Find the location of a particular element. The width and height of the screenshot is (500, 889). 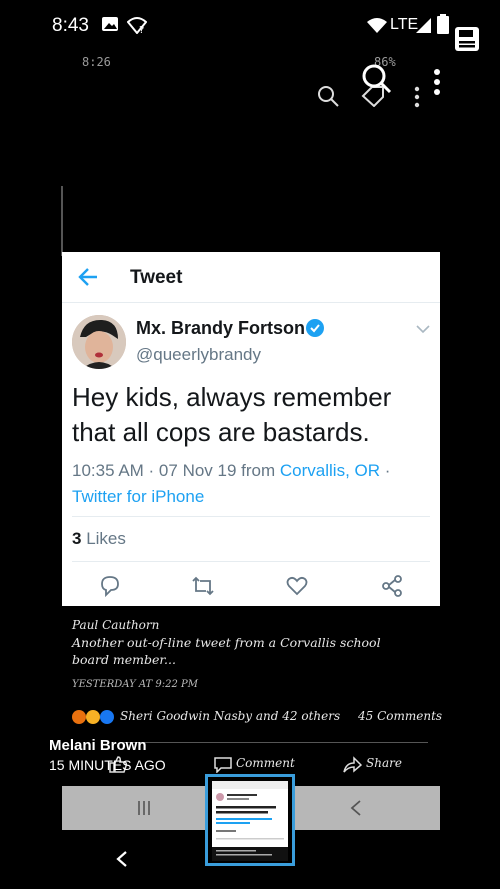

back-icon is located at coordinates (122, 859).